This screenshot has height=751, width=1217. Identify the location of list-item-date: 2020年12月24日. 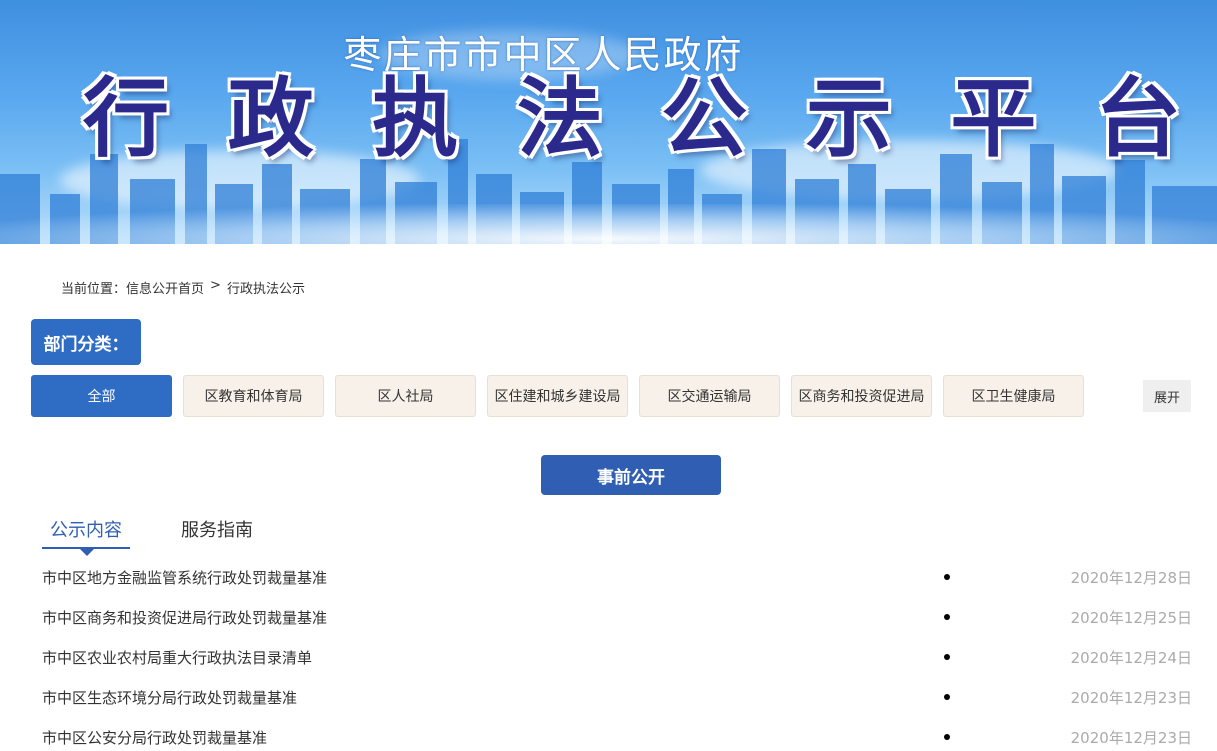
(1131, 657).